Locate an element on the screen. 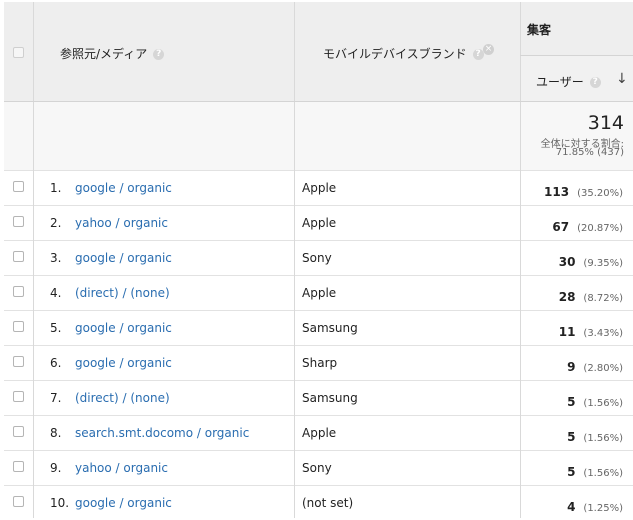  table-row: 3. google / organic Sony 30 (9.35%) is located at coordinates (318, 257).